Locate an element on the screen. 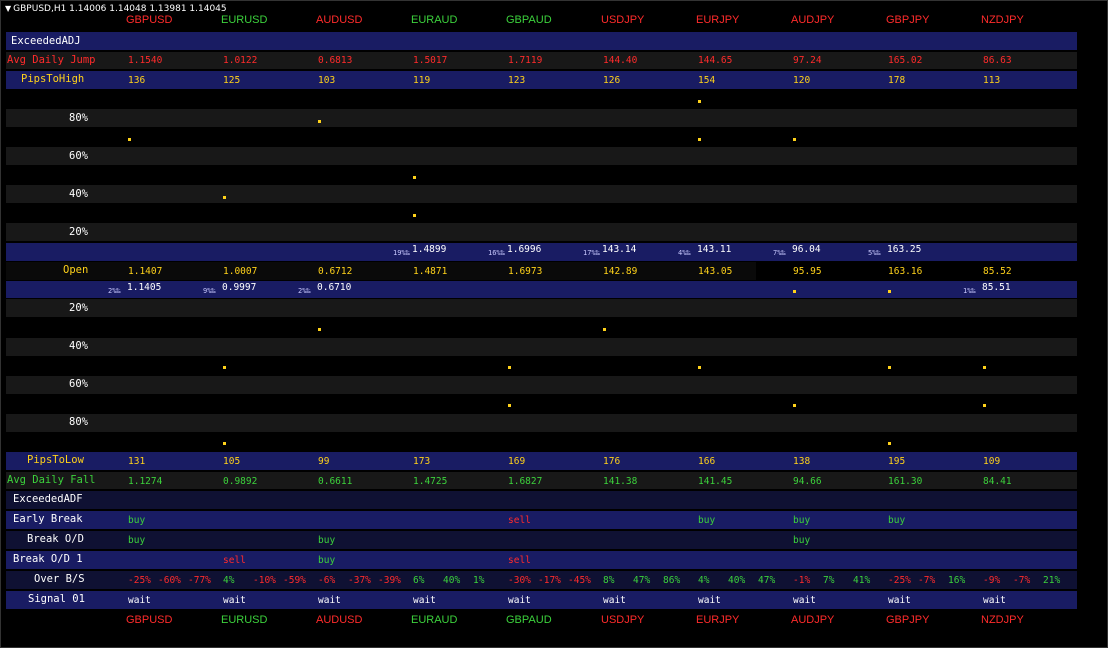 This screenshot has width=1108, height=648. over-bs-value: -77% is located at coordinates (199, 580).